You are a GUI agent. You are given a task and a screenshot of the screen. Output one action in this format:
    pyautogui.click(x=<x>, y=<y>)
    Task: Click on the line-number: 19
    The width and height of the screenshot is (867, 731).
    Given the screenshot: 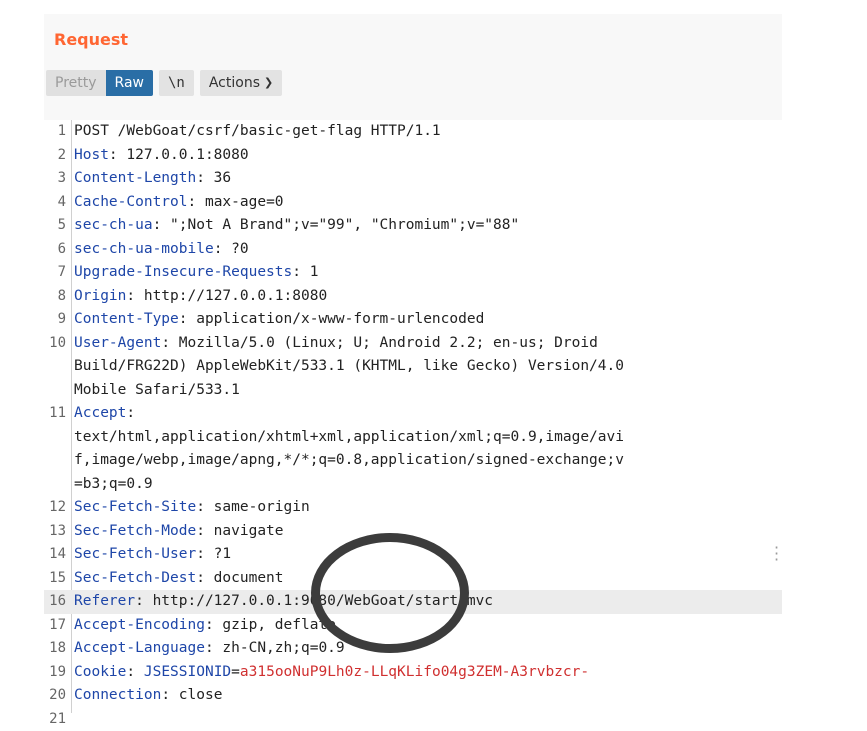 What is the action you would take?
    pyautogui.click(x=55, y=673)
    